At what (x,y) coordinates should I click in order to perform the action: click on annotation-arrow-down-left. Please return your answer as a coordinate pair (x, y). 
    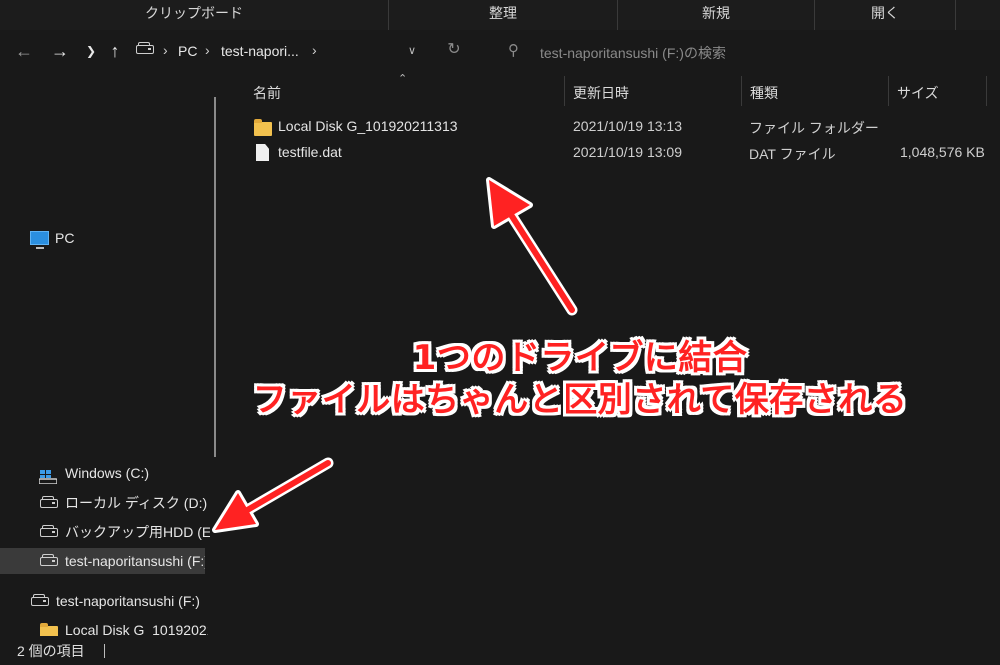
    Looking at the image, I should click on (273, 495).